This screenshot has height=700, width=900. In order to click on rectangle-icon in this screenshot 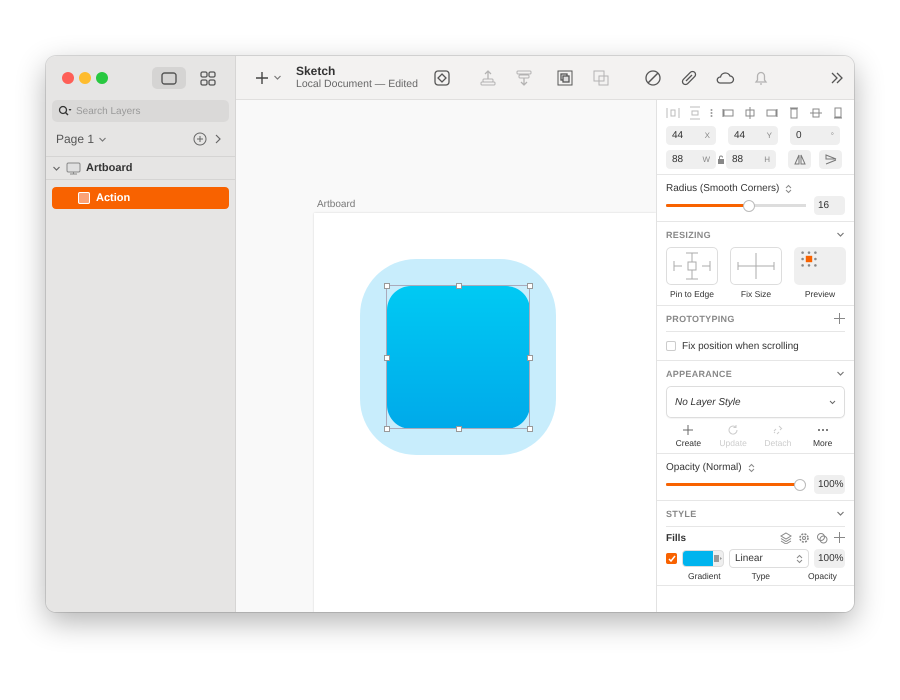, I will do `click(84, 198)`.